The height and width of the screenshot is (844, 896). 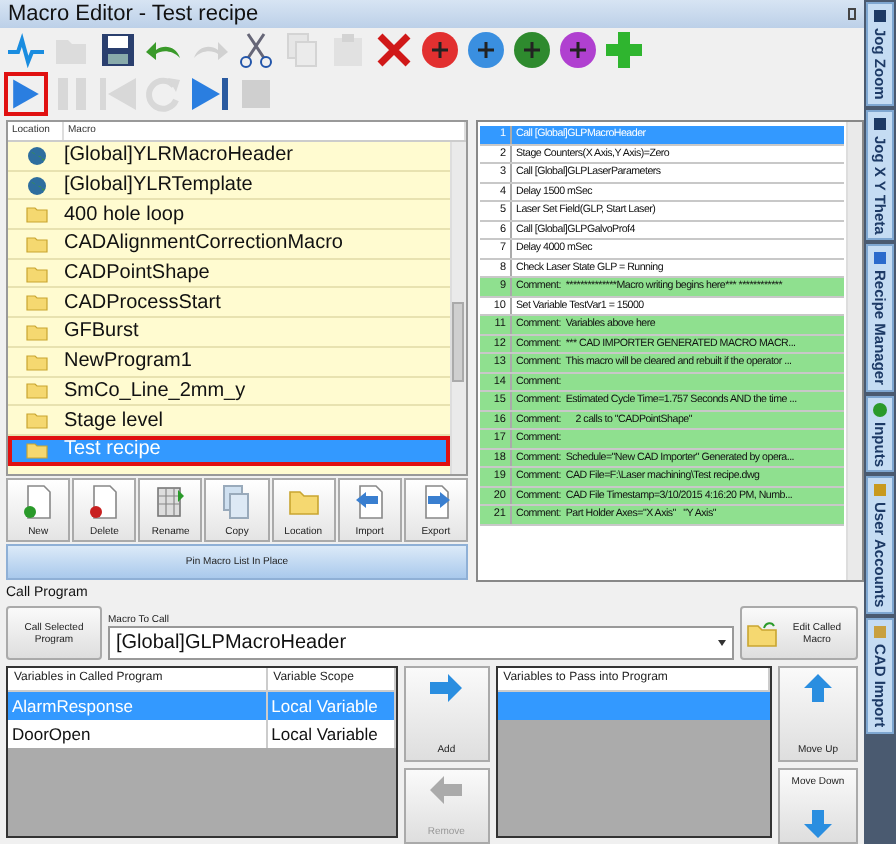 What do you see at coordinates (229, 186) in the screenshot?
I see `macro-list-item: [Global]YLRTemplate` at bounding box center [229, 186].